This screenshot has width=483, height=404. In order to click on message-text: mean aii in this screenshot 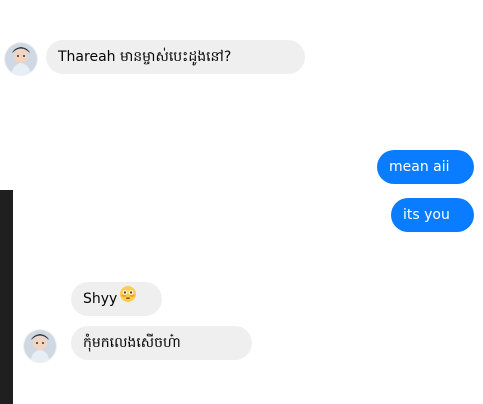, I will do `click(419, 167)`.